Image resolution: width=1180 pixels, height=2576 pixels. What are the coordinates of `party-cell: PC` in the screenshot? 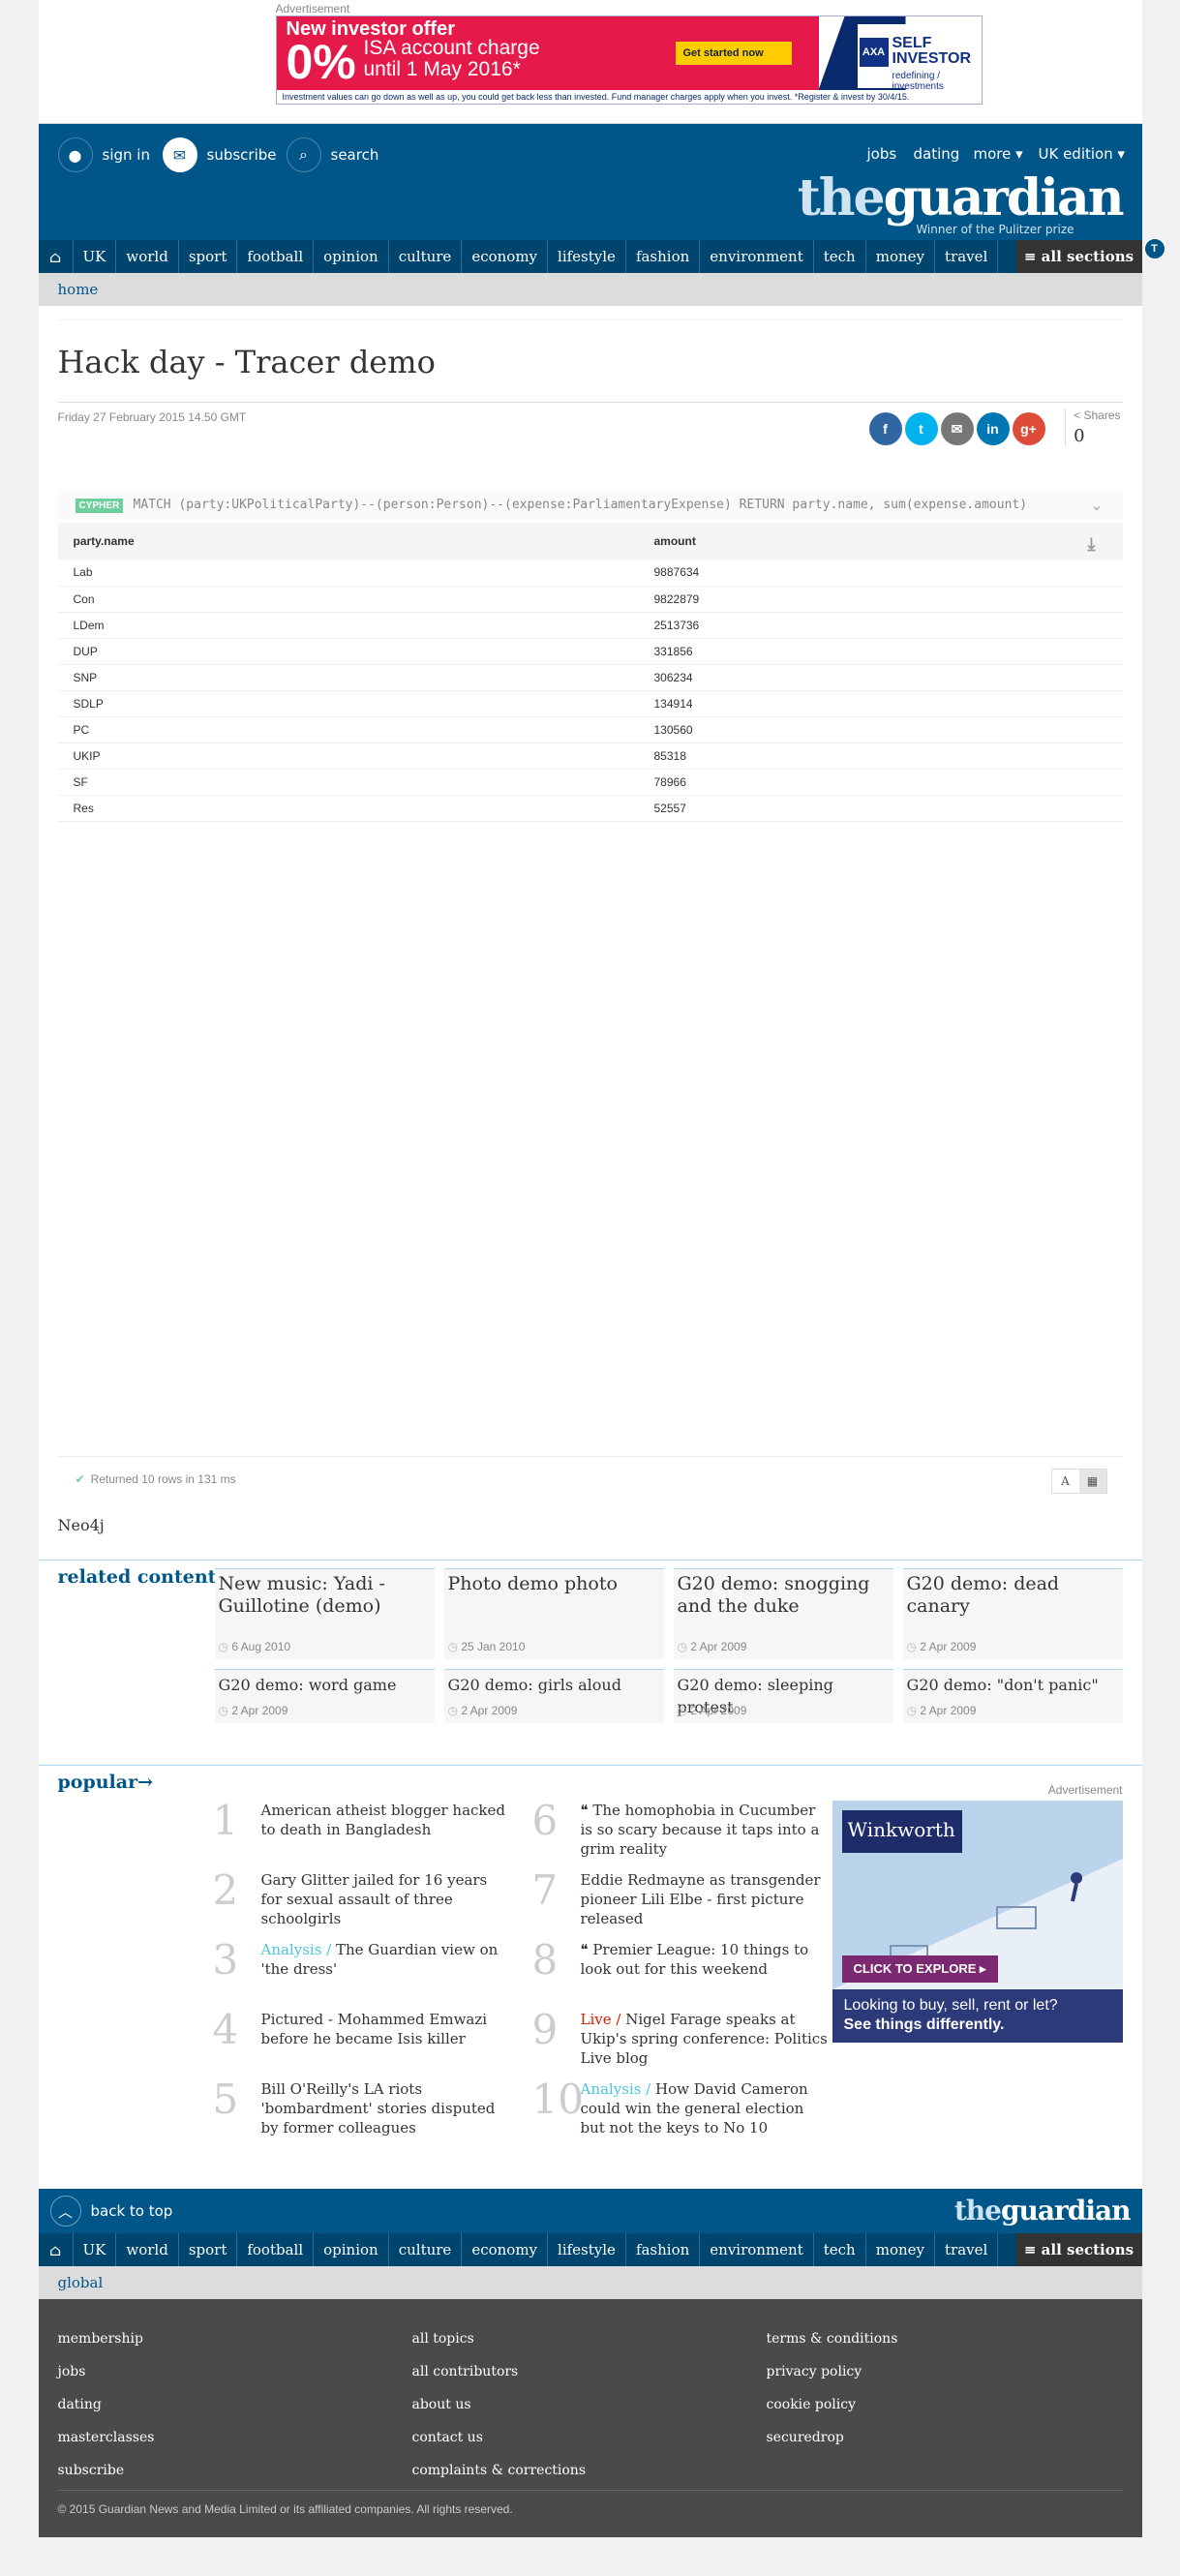 It's located at (348, 729).